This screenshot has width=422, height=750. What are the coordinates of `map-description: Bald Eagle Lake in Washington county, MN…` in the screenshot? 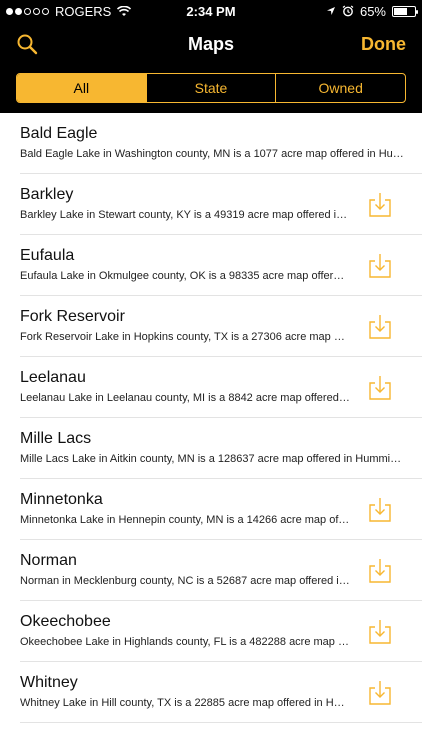 It's located at (212, 154).